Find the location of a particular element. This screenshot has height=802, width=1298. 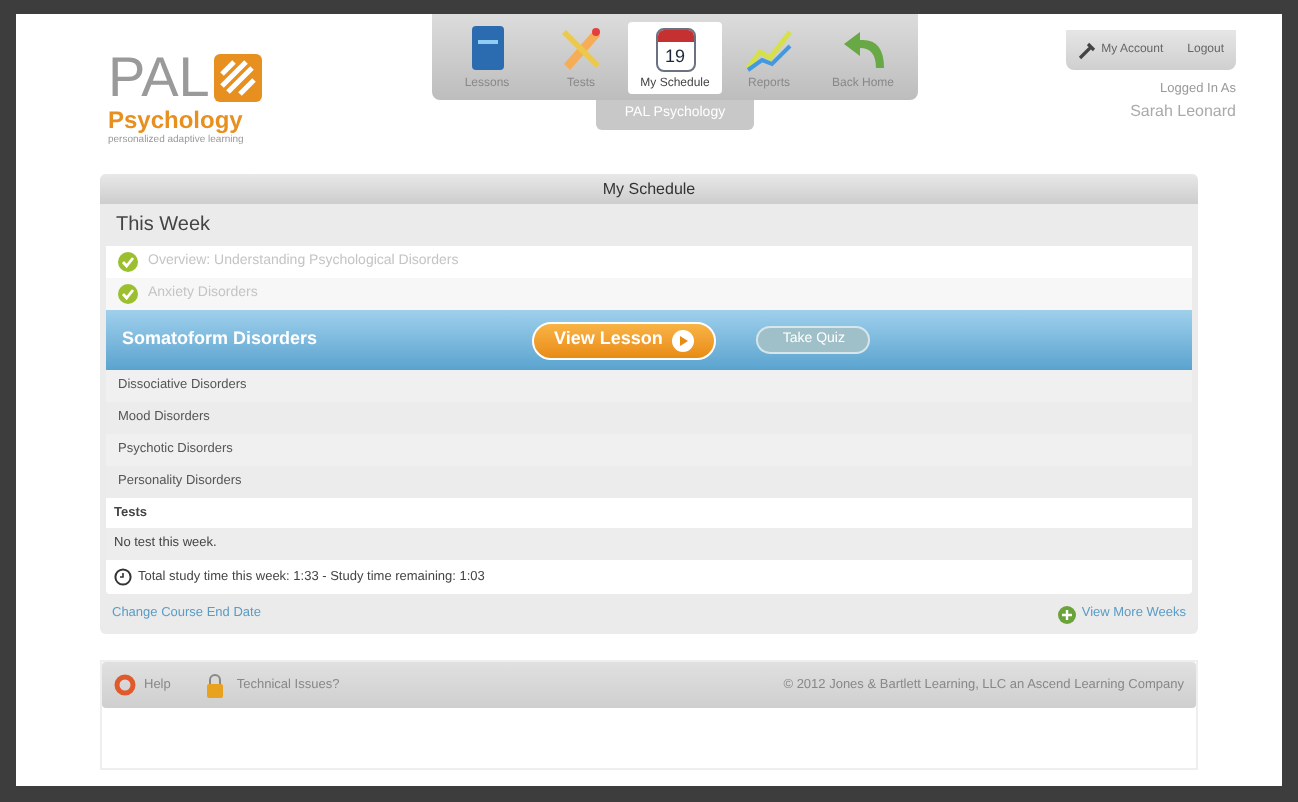

calendar-icon: 19 is located at coordinates (675, 50).